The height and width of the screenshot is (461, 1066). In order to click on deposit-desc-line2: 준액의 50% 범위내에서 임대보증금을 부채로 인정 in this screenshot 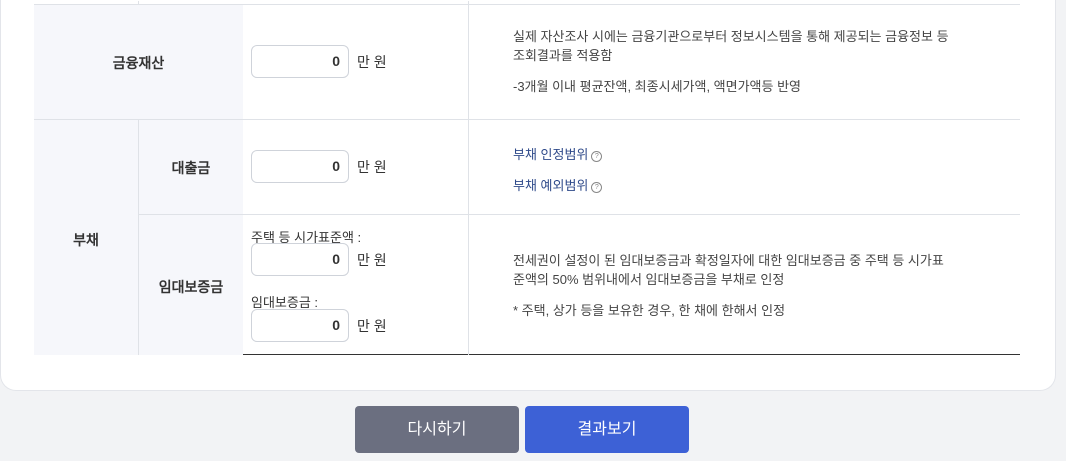, I will do `click(649, 279)`.